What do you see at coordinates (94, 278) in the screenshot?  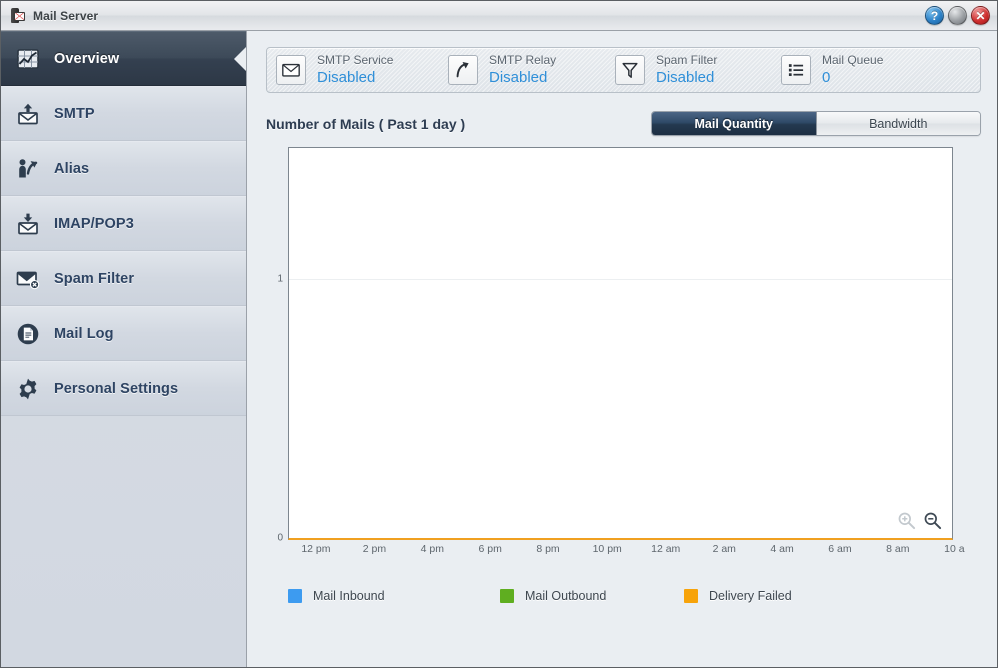 I see `sidebar-item-label: Spam Filter` at bounding box center [94, 278].